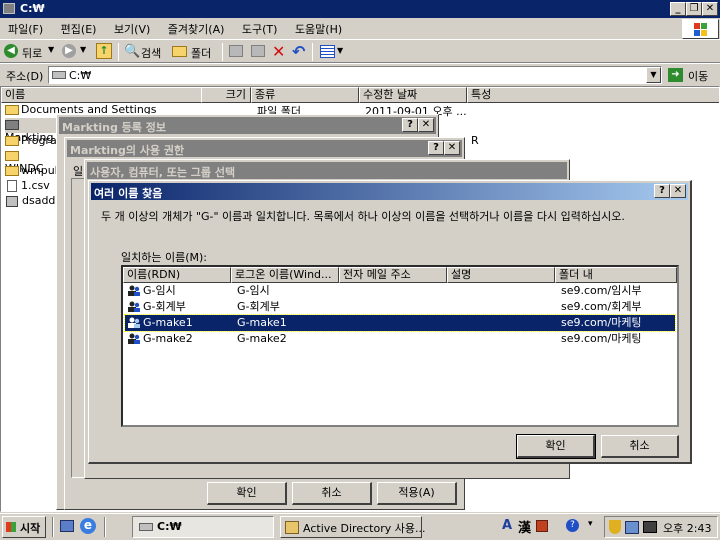 The height and width of the screenshot is (540, 720). Describe the element at coordinates (413, 95) in the screenshot. I see `col-date: 수정한 날짜` at that location.